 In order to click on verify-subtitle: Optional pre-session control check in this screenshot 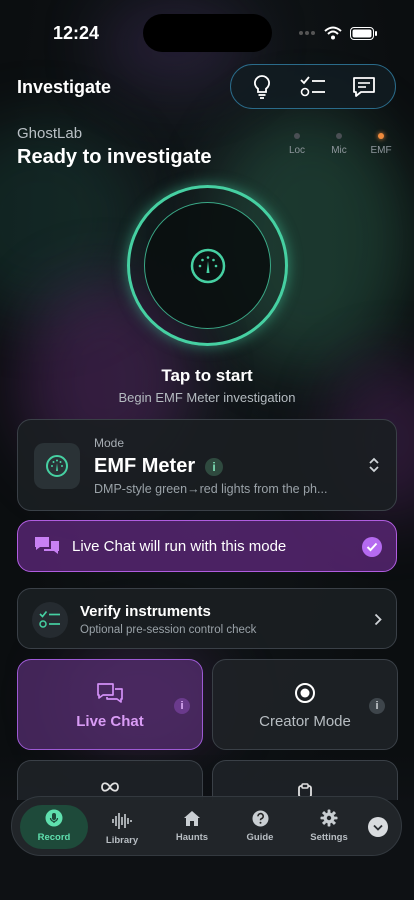, I will do `click(168, 630)`.